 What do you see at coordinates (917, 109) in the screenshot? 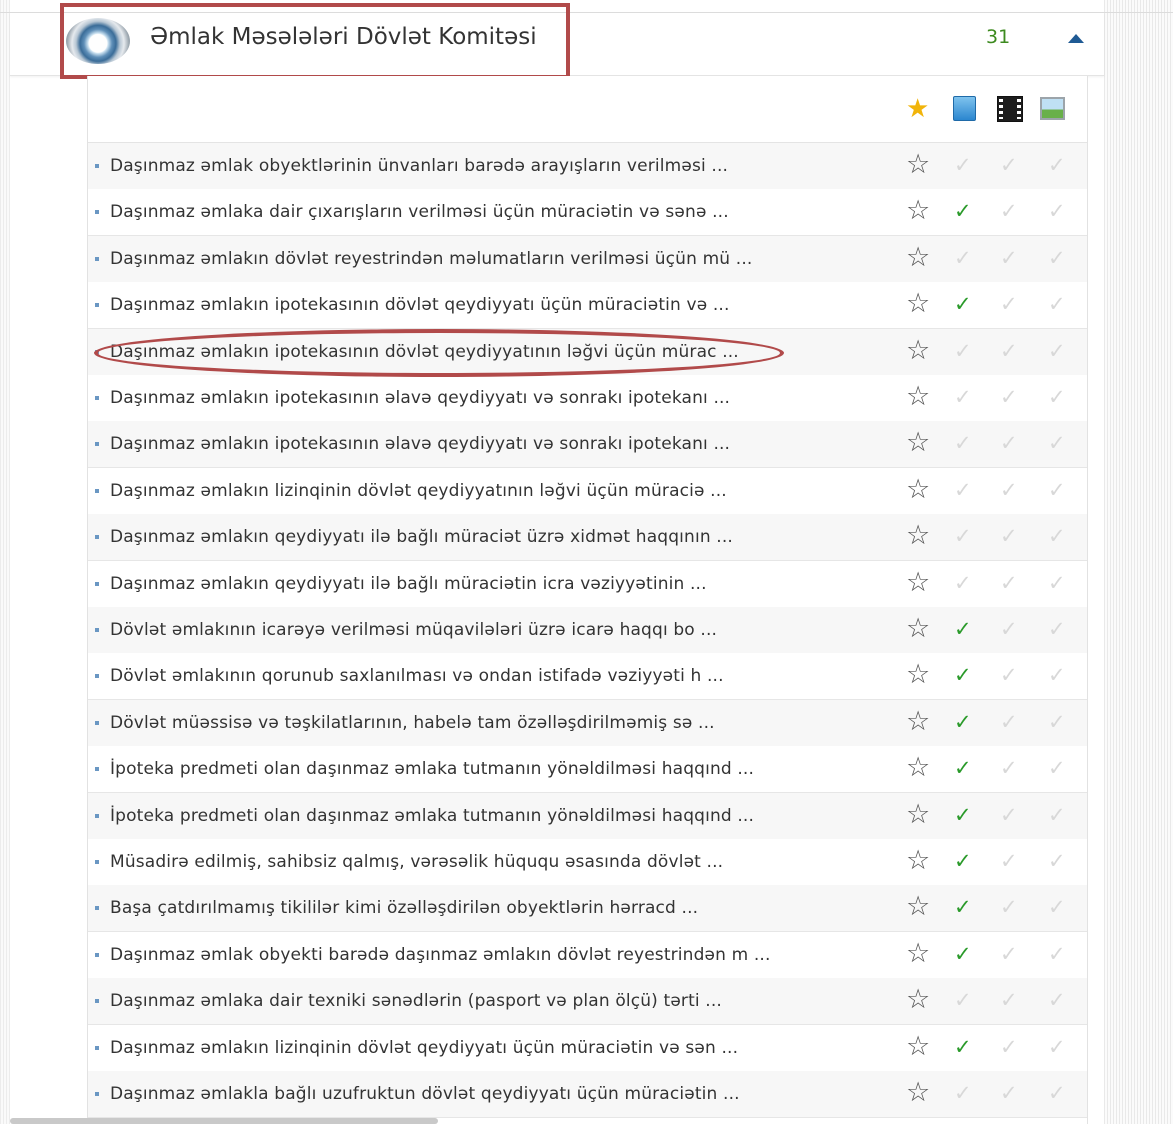
I see `star-filled-icon: ★` at bounding box center [917, 109].